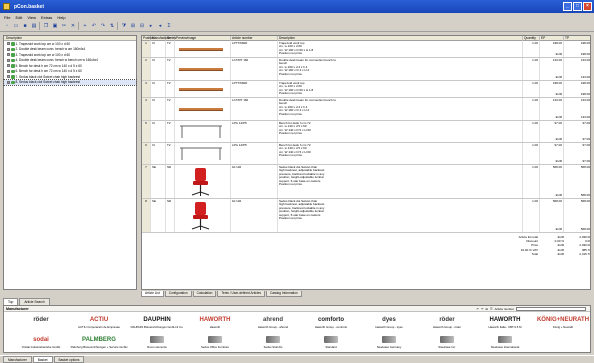  I want to click on save-icon: ■, so click(25, 26).